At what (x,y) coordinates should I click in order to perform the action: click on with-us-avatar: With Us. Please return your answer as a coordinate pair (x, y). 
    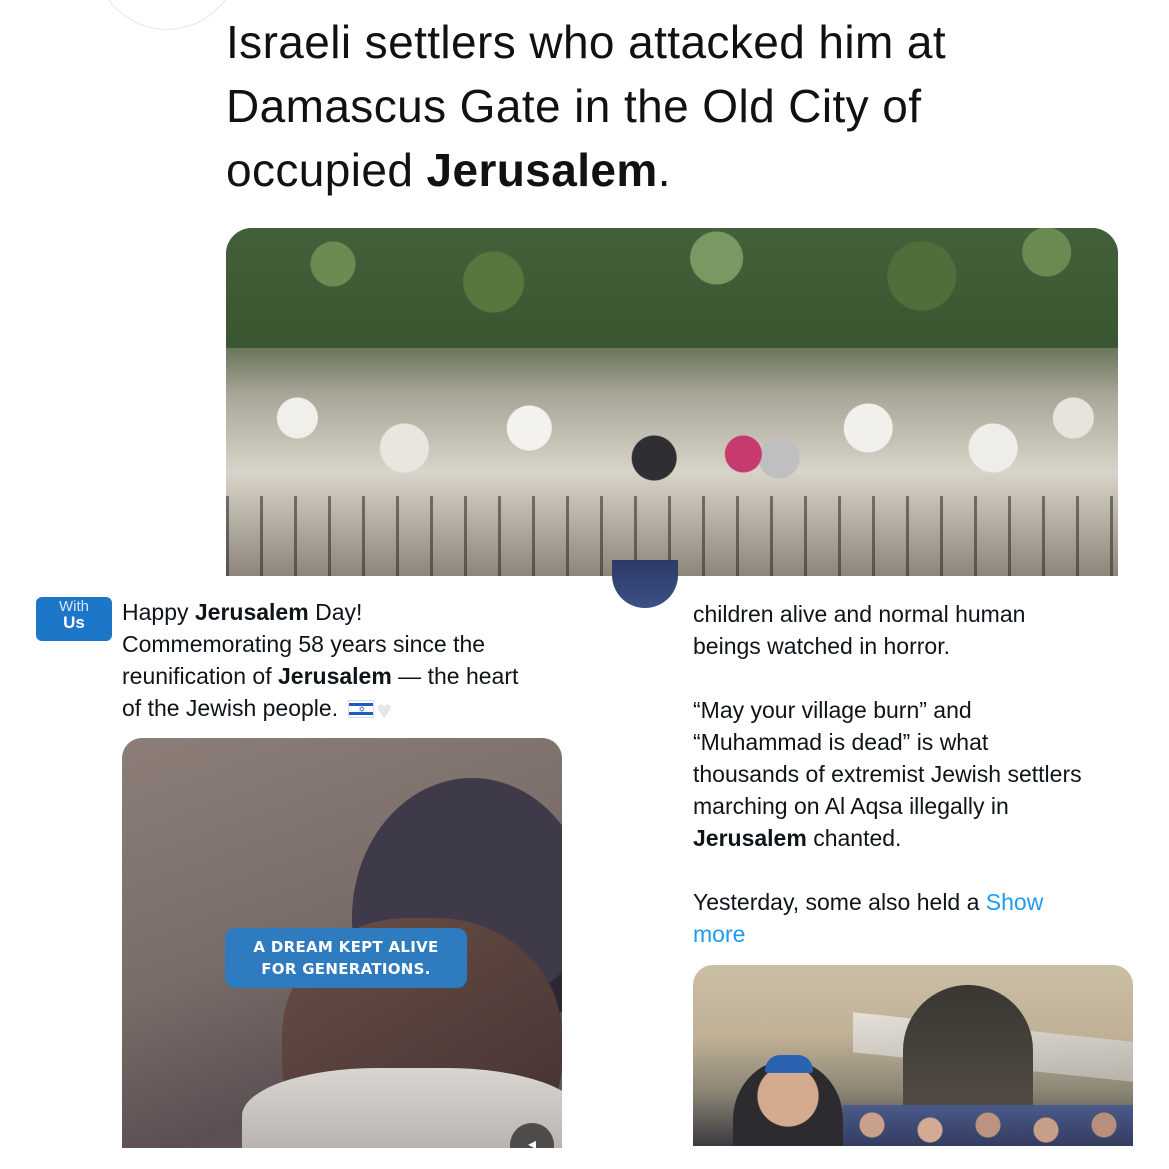
    Looking at the image, I should click on (74, 619).